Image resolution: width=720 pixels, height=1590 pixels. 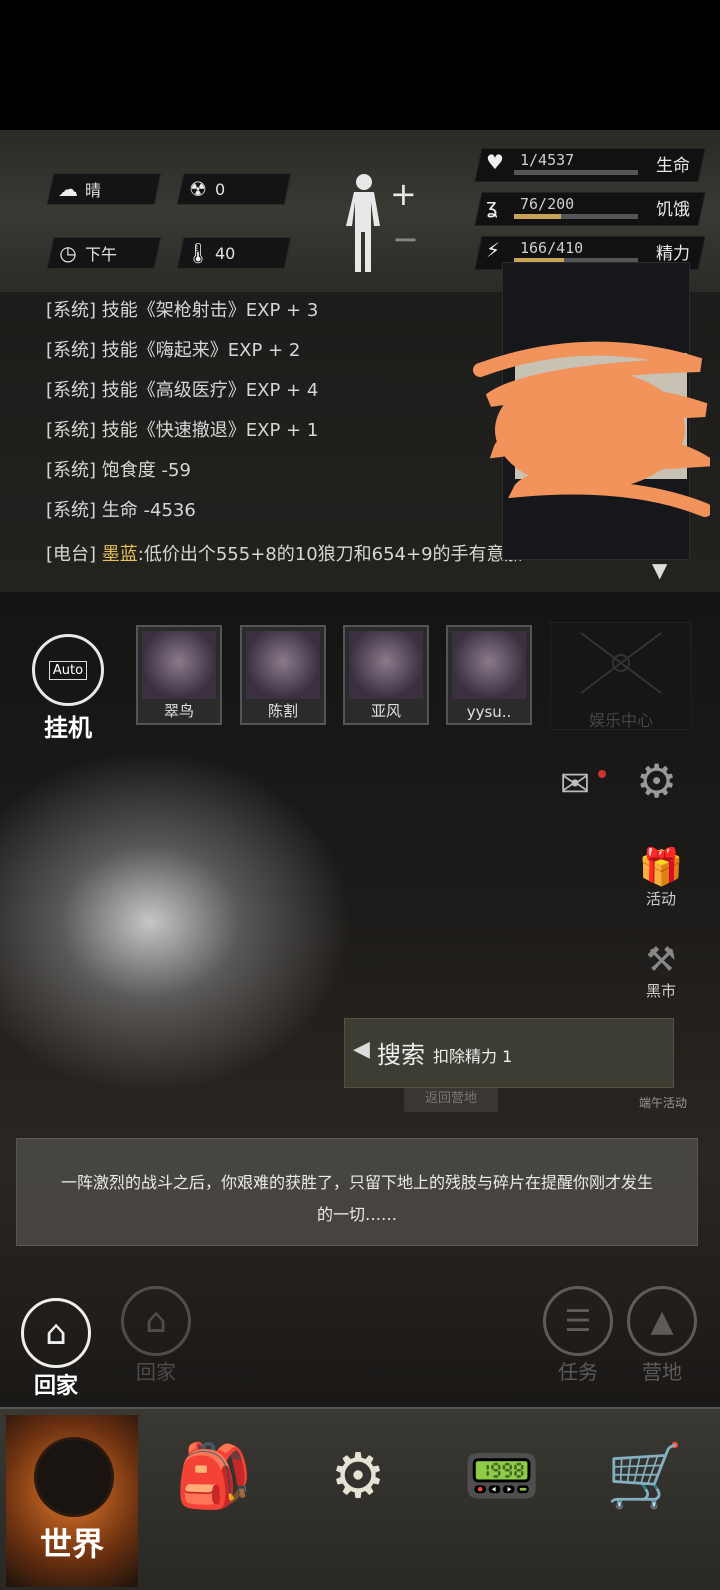 What do you see at coordinates (198, 253) in the screenshot?
I see `thermometer-icon: 🌡` at bounding box center [198, 253].